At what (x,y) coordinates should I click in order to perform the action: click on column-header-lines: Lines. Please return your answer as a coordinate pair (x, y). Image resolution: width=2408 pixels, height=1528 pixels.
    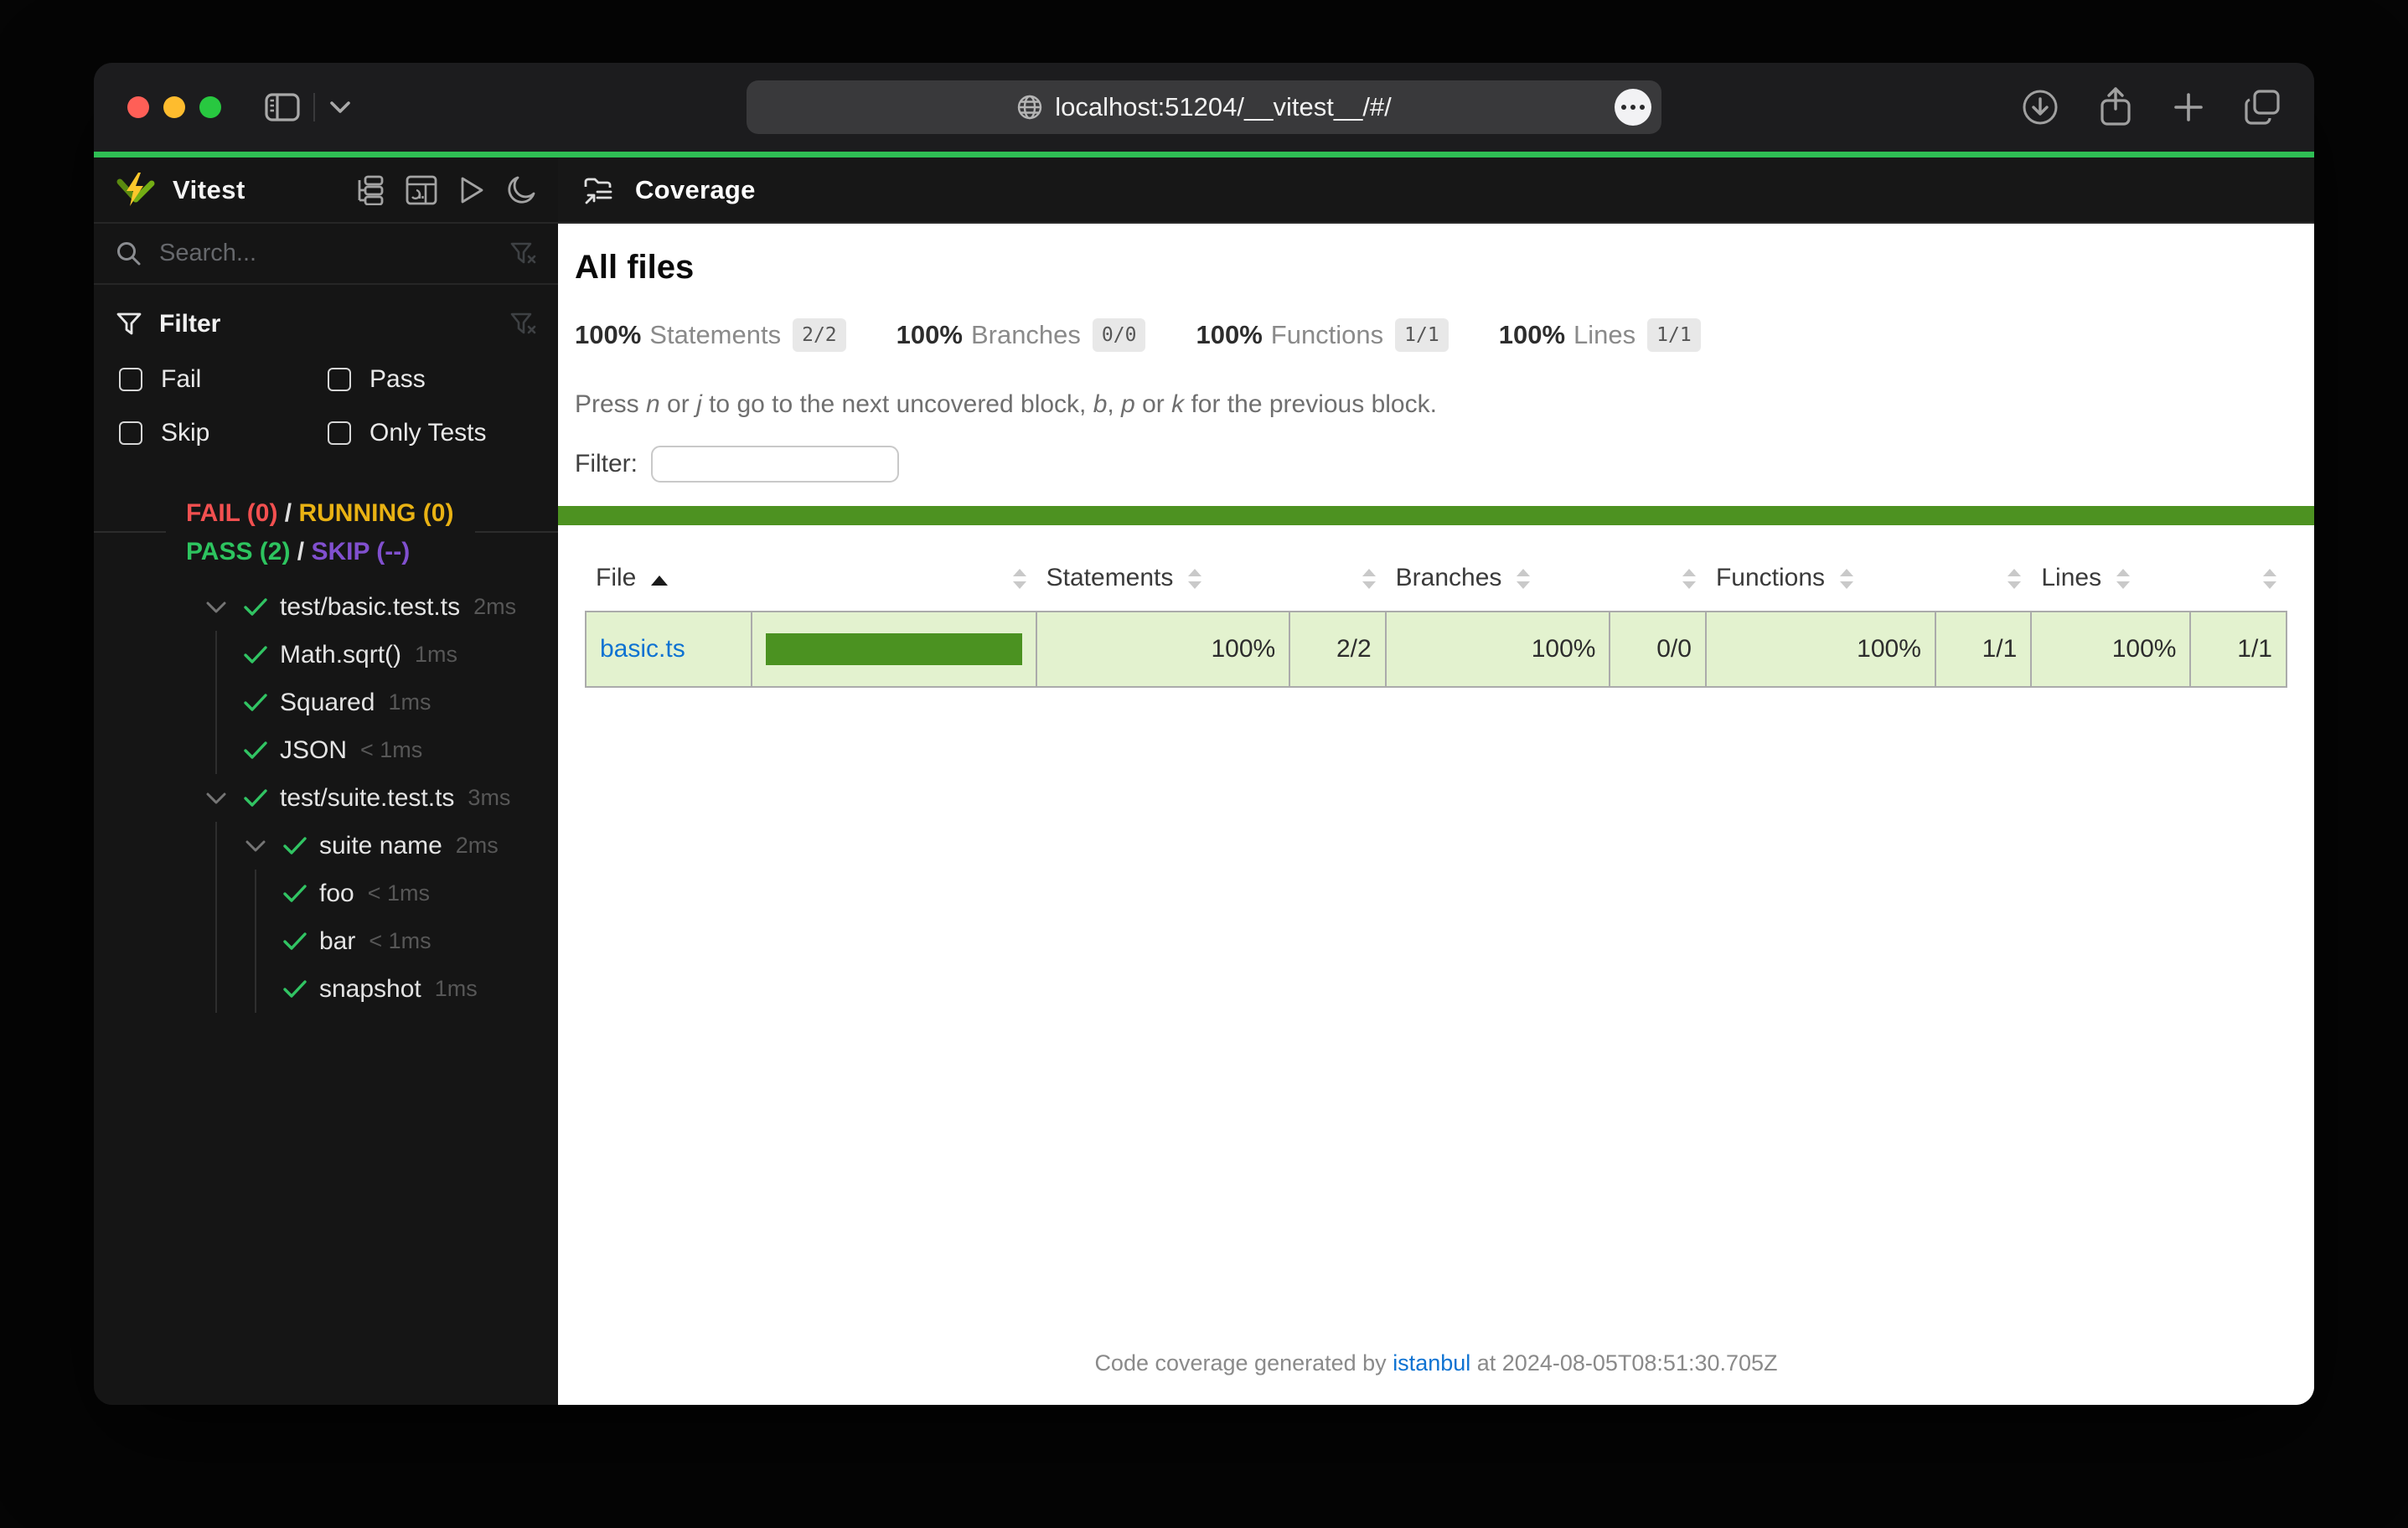
    Looking at the image, I should click on (2110, 578).